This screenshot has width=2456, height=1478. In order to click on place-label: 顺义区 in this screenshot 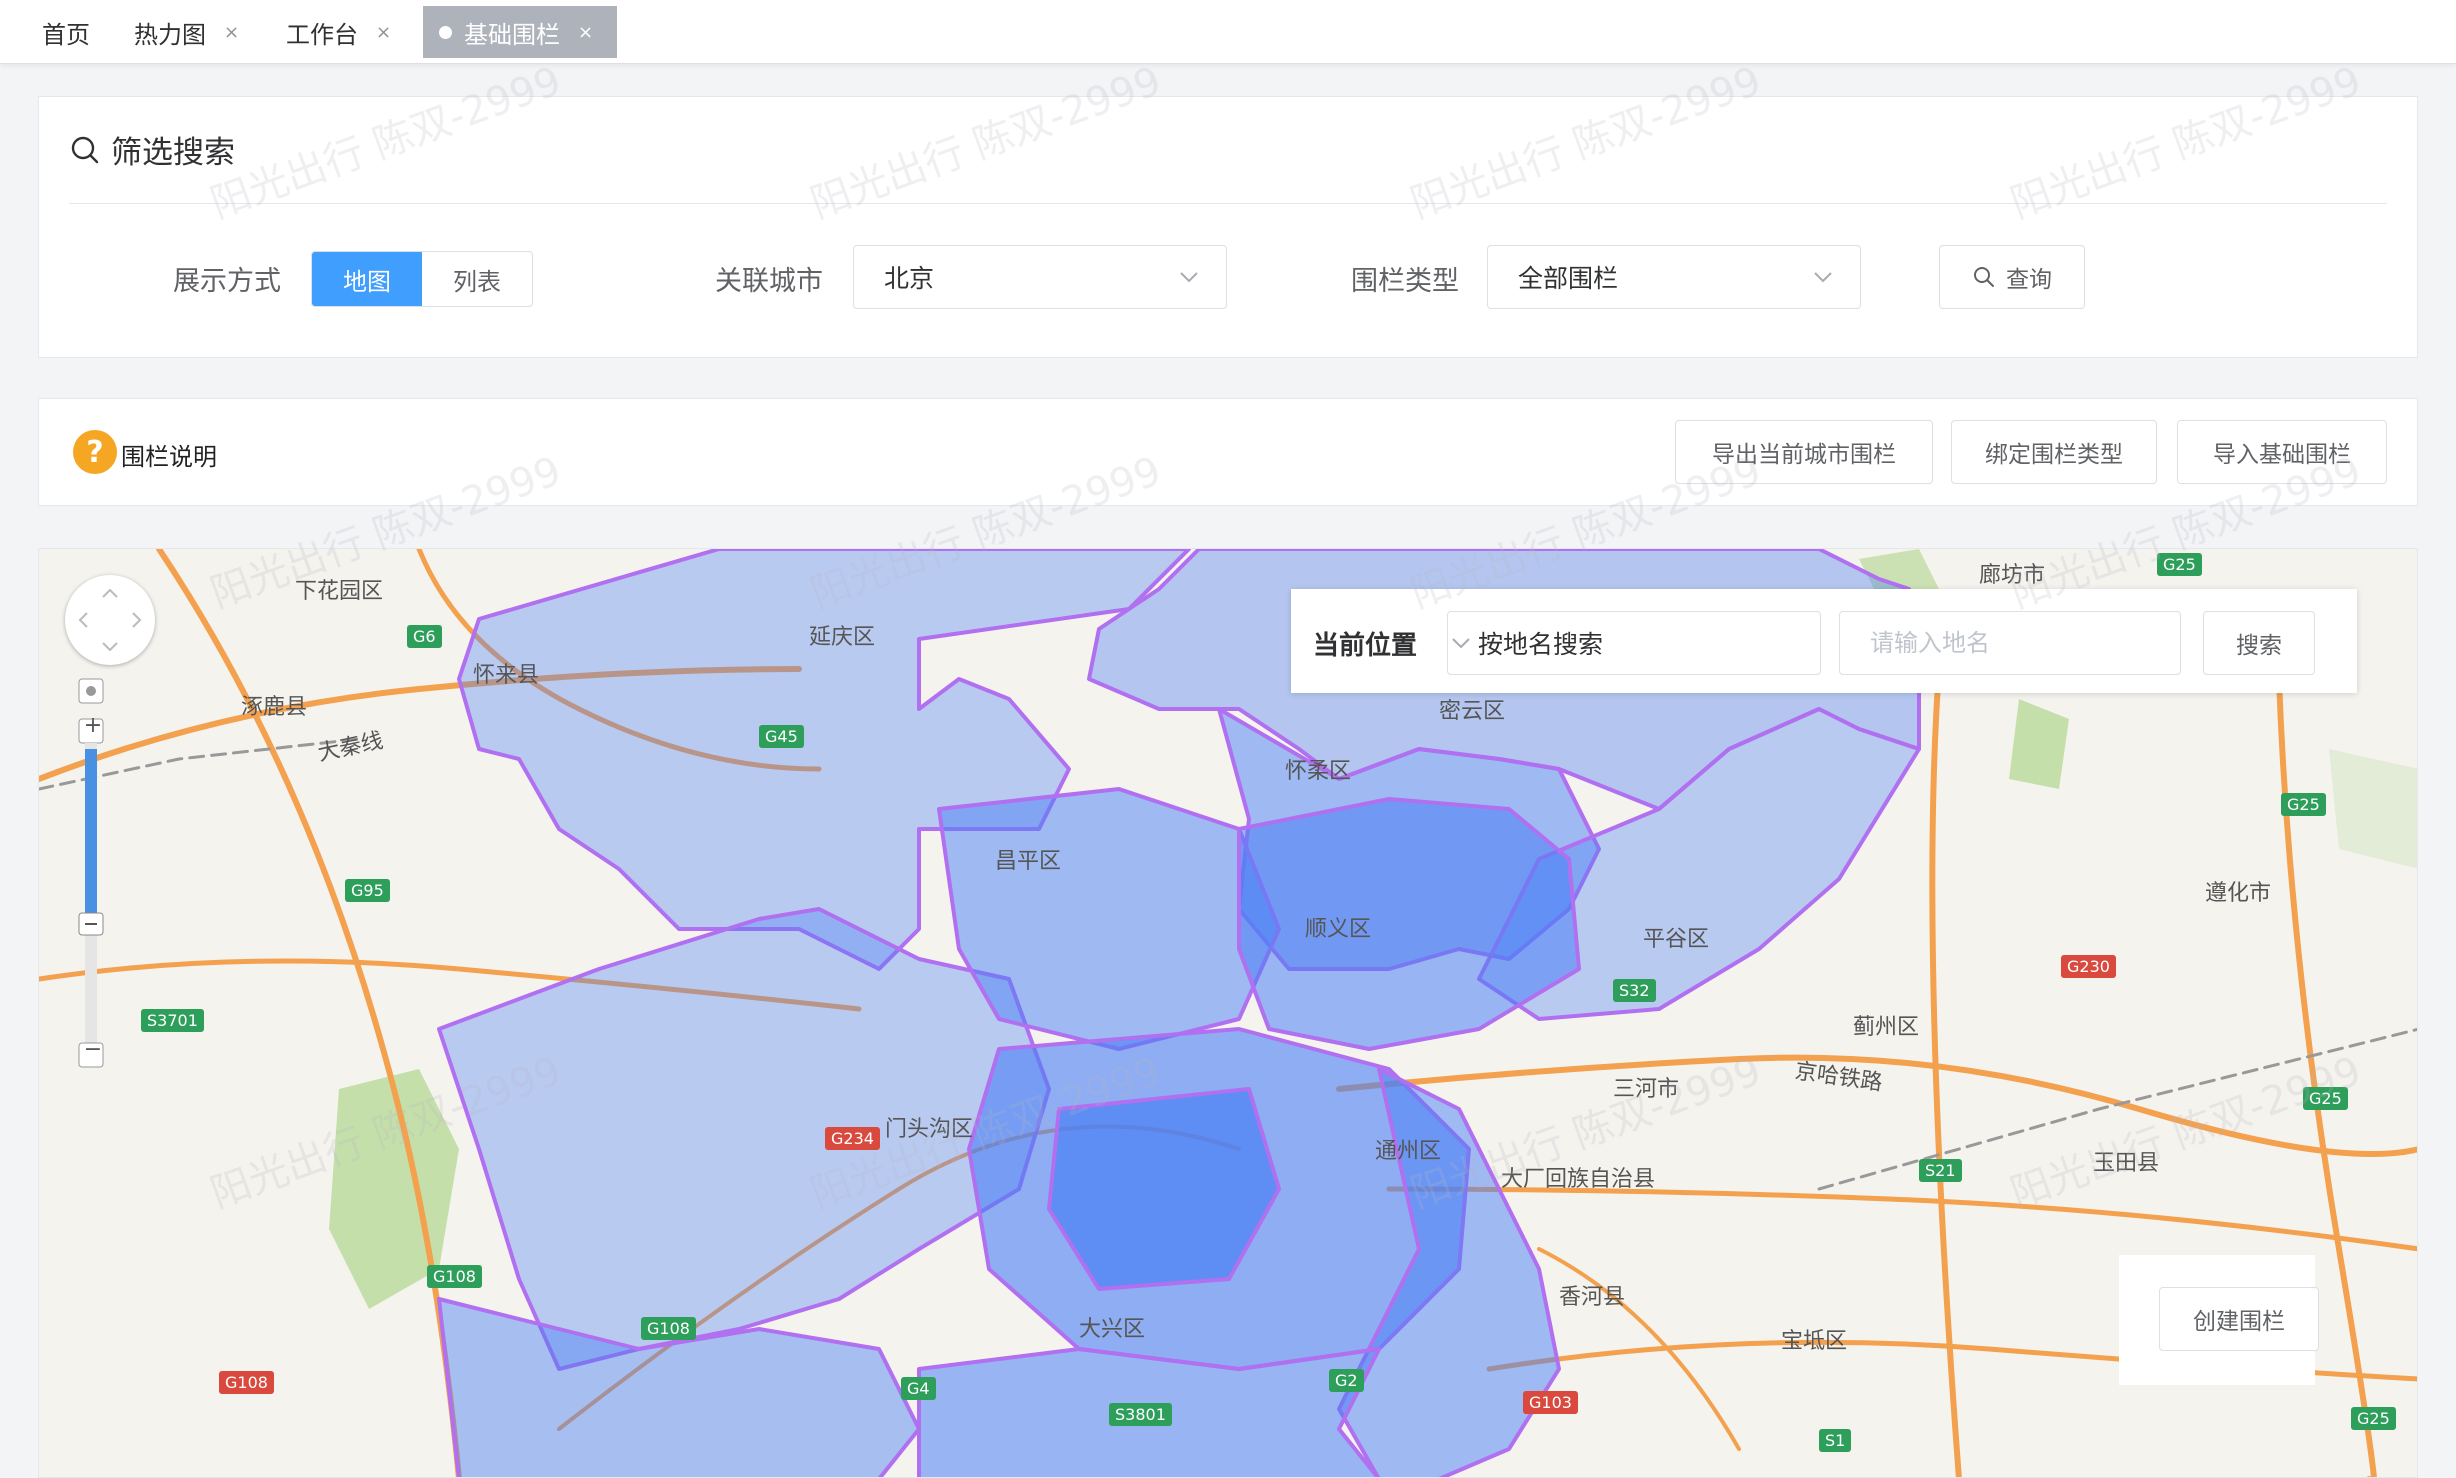, I will do `click(1338, 929)`.